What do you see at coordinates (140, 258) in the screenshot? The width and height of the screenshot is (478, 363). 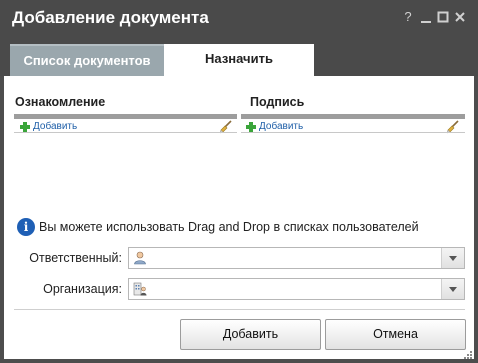 I see `user-icon` at bounding box center [140, 258].